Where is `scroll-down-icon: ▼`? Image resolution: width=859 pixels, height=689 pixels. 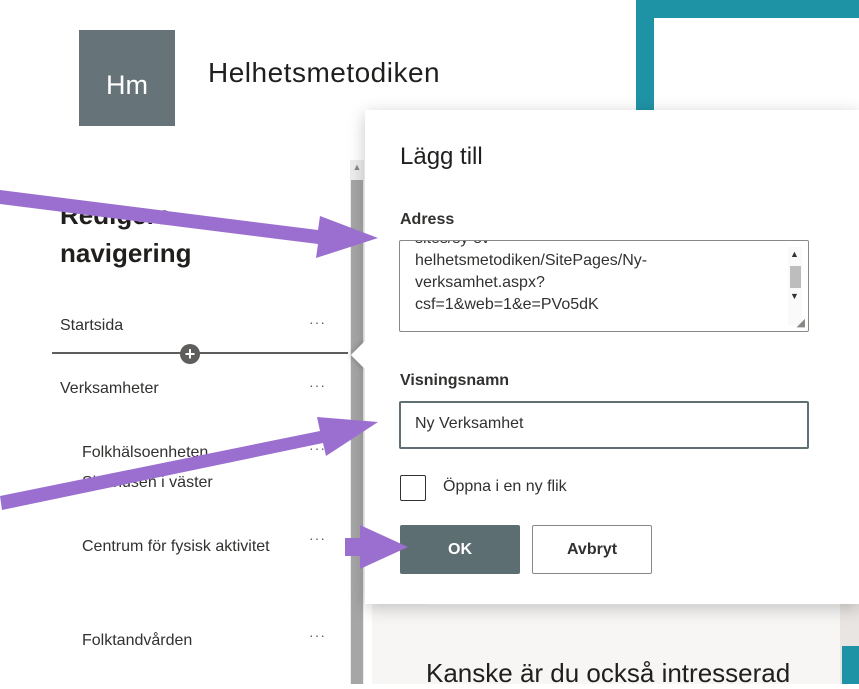
scroll-down-icon: ▼ is located at coordinates (794, 296).